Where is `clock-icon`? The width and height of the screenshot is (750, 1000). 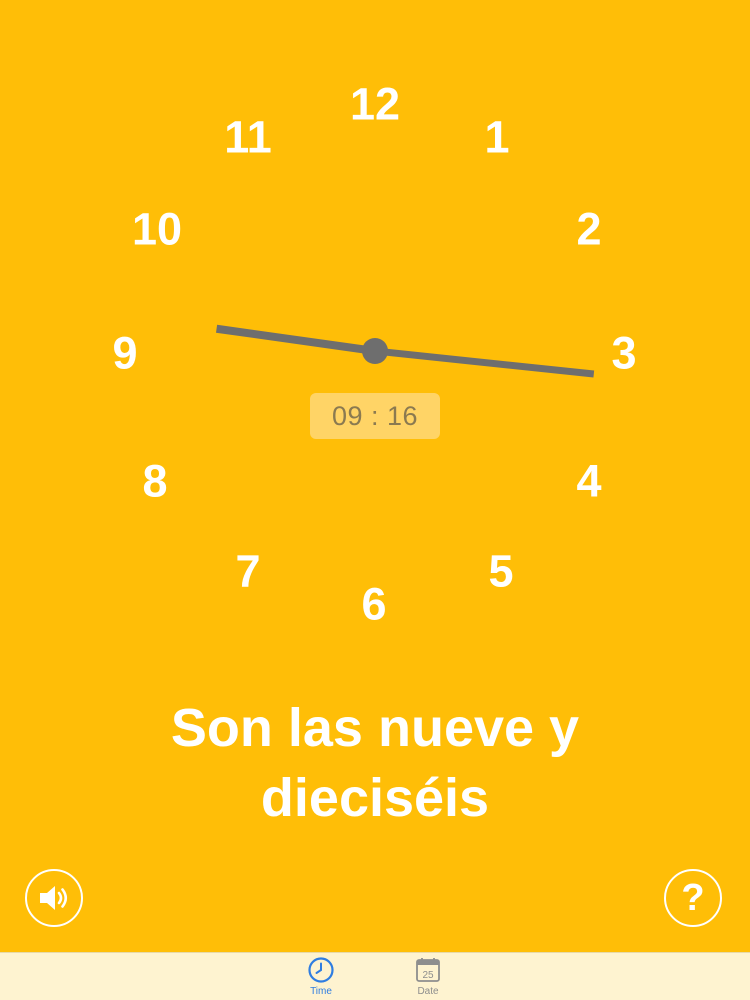 clock-icon is located at coordinates (321, 970).